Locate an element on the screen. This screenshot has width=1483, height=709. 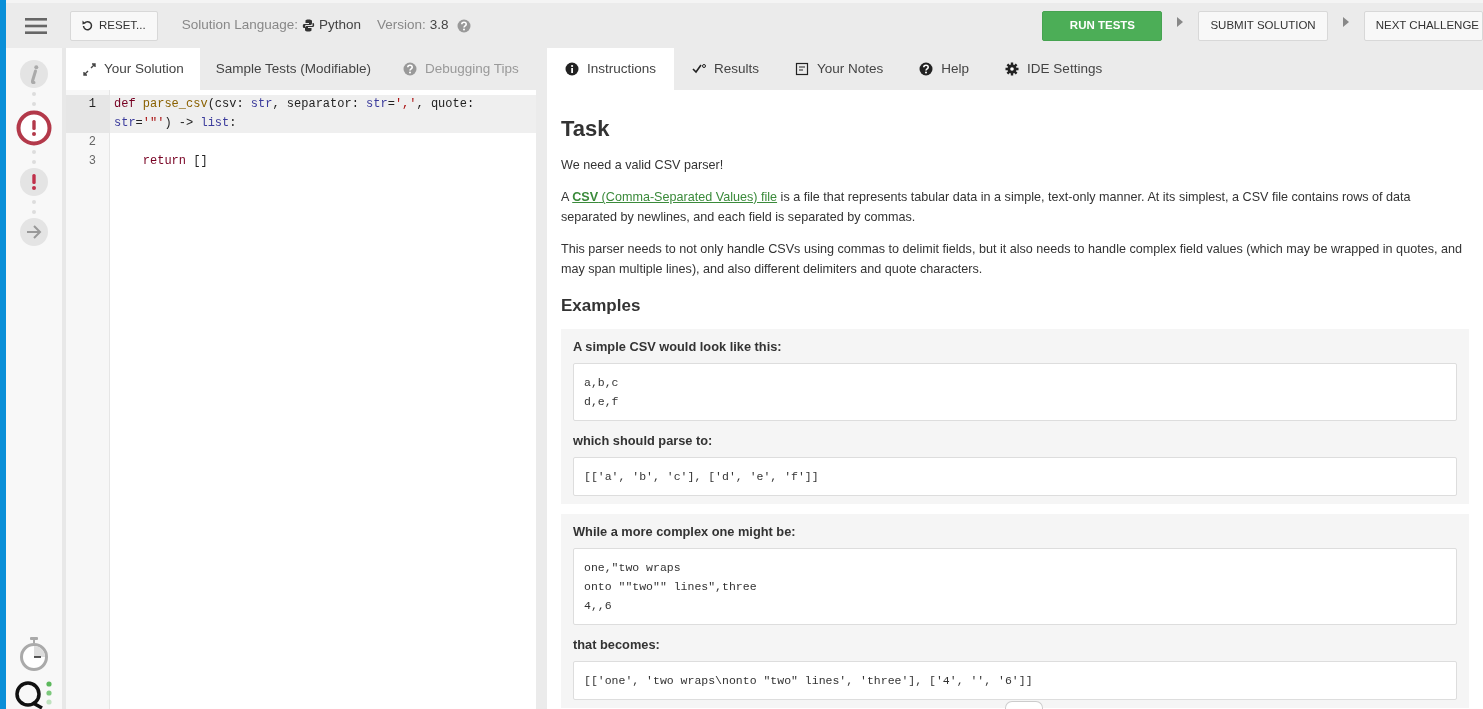
python-icon is located at coordinates (308, 25).